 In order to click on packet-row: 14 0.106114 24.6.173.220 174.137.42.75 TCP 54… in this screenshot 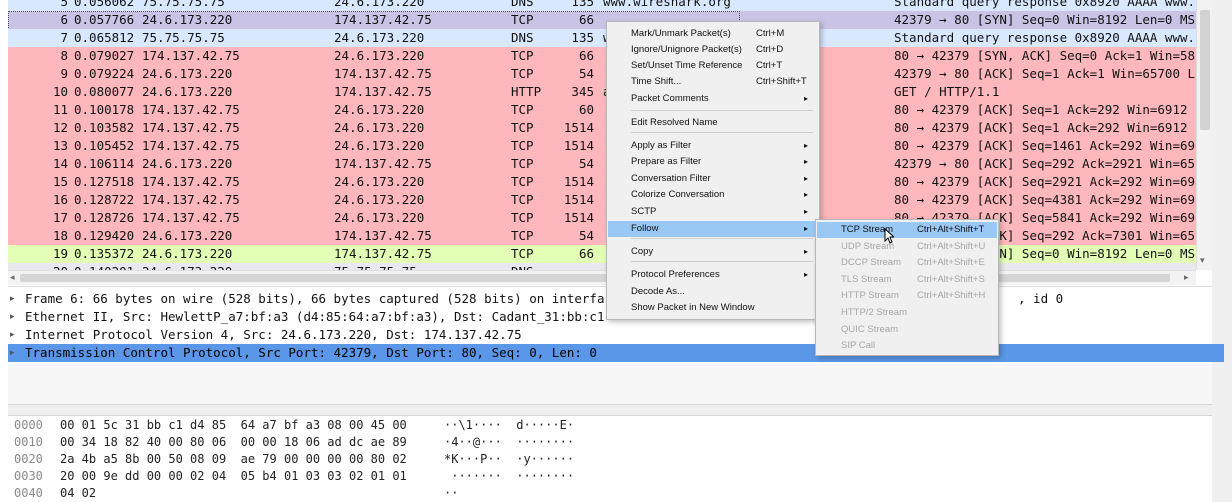, I will do `click(602, 164)`.